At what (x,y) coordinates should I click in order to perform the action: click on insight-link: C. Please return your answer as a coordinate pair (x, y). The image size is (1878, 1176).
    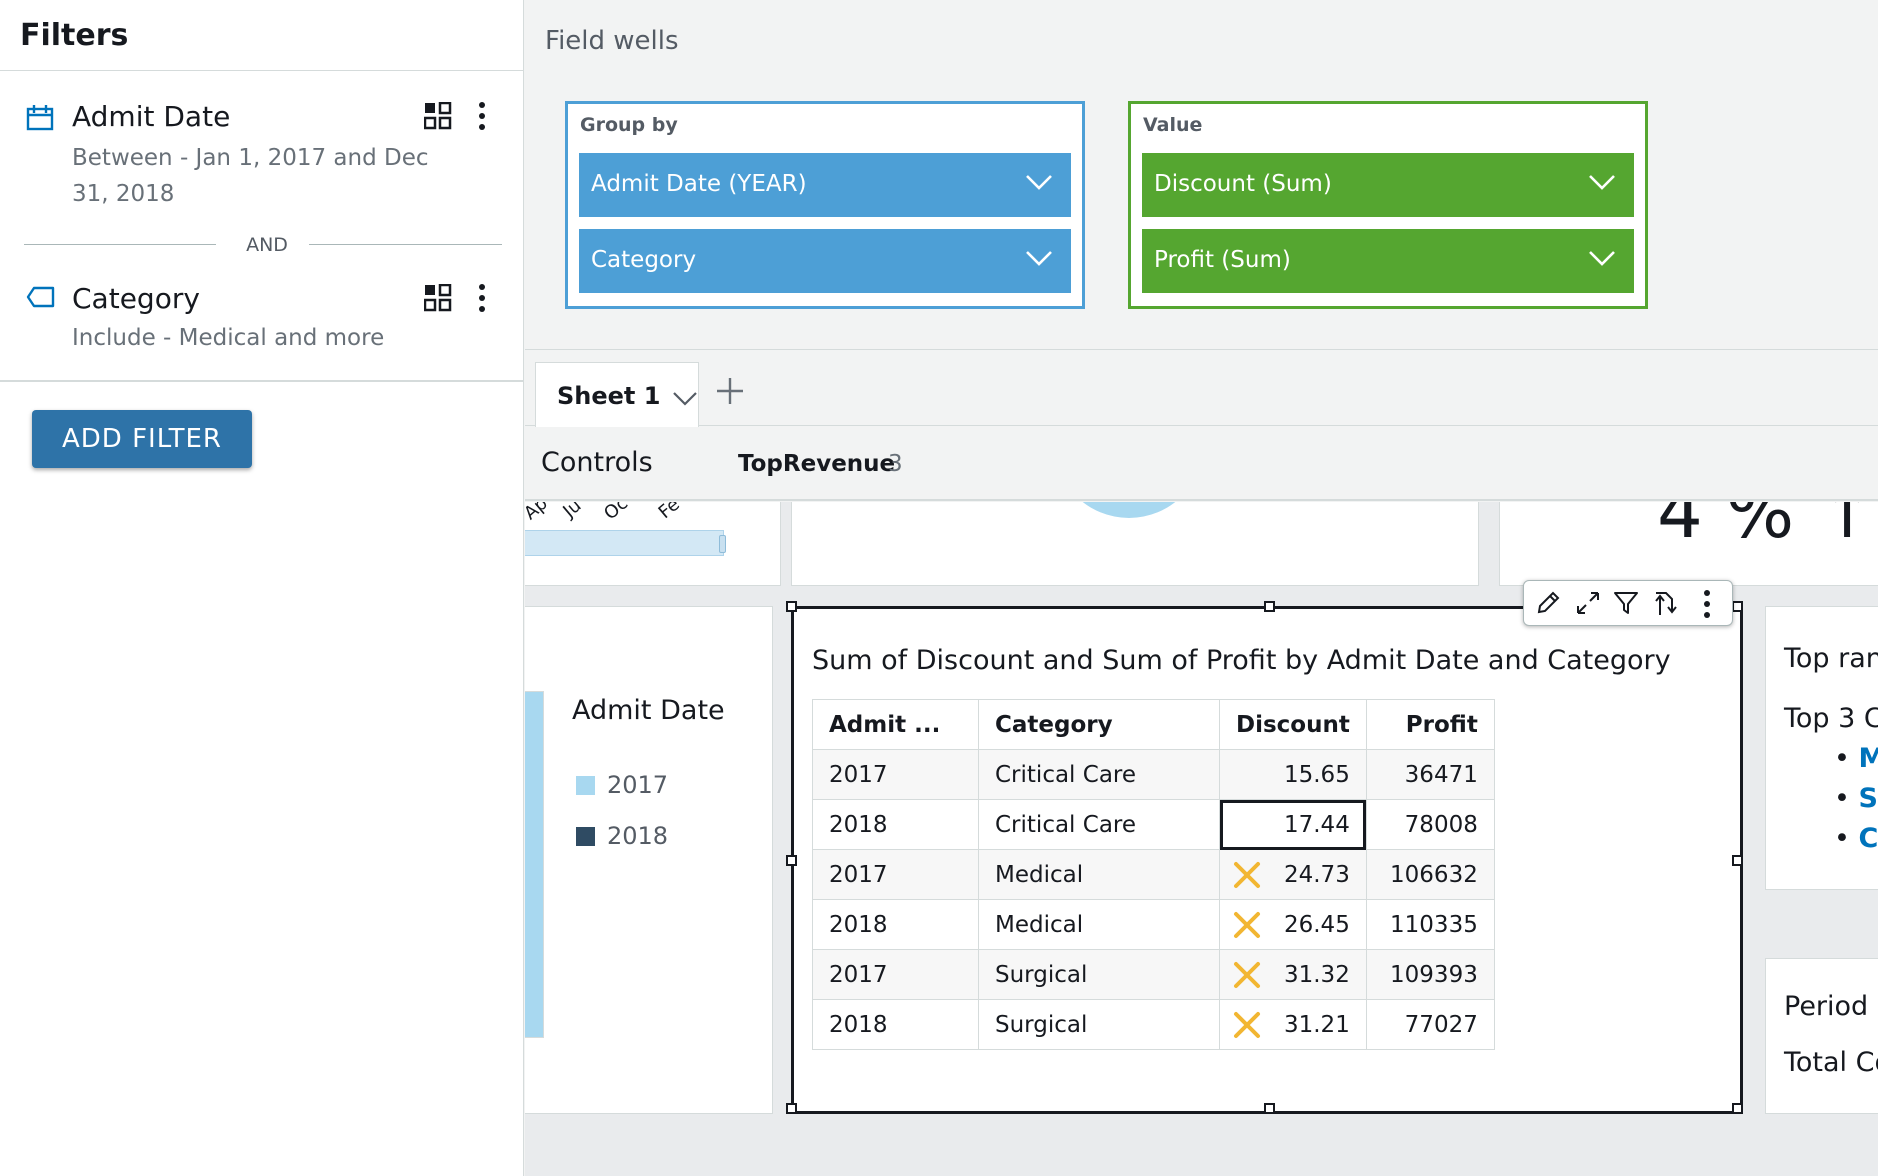
    Looking at the image, I should click on (1868, 838).